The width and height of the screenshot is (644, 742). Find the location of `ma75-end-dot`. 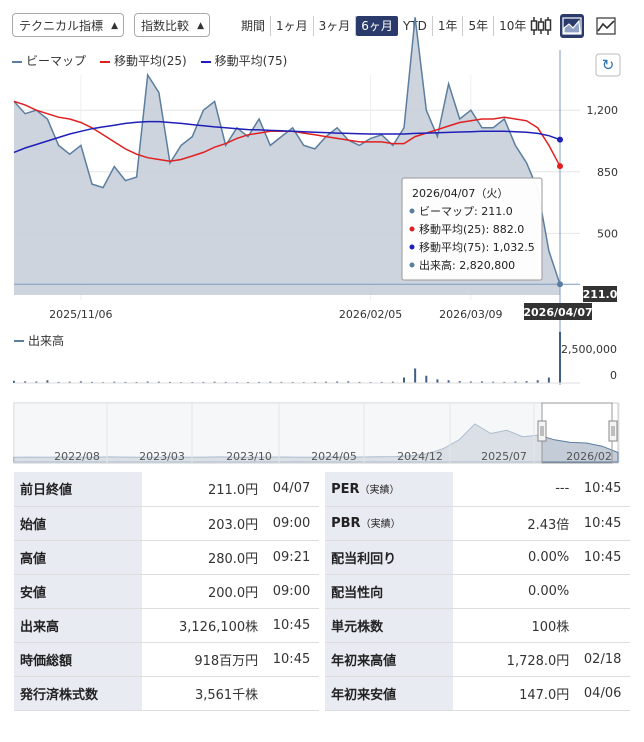

ma75-end-dot is located at coordinates (560, 139).